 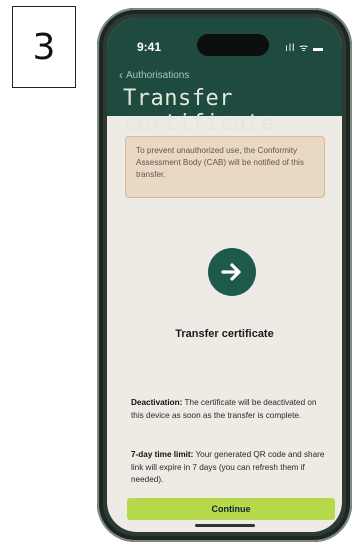 What do you see at coordinates (149, 47) in the screenshot?
I see `status-time: 9:41` at bounding box center [149, 47].